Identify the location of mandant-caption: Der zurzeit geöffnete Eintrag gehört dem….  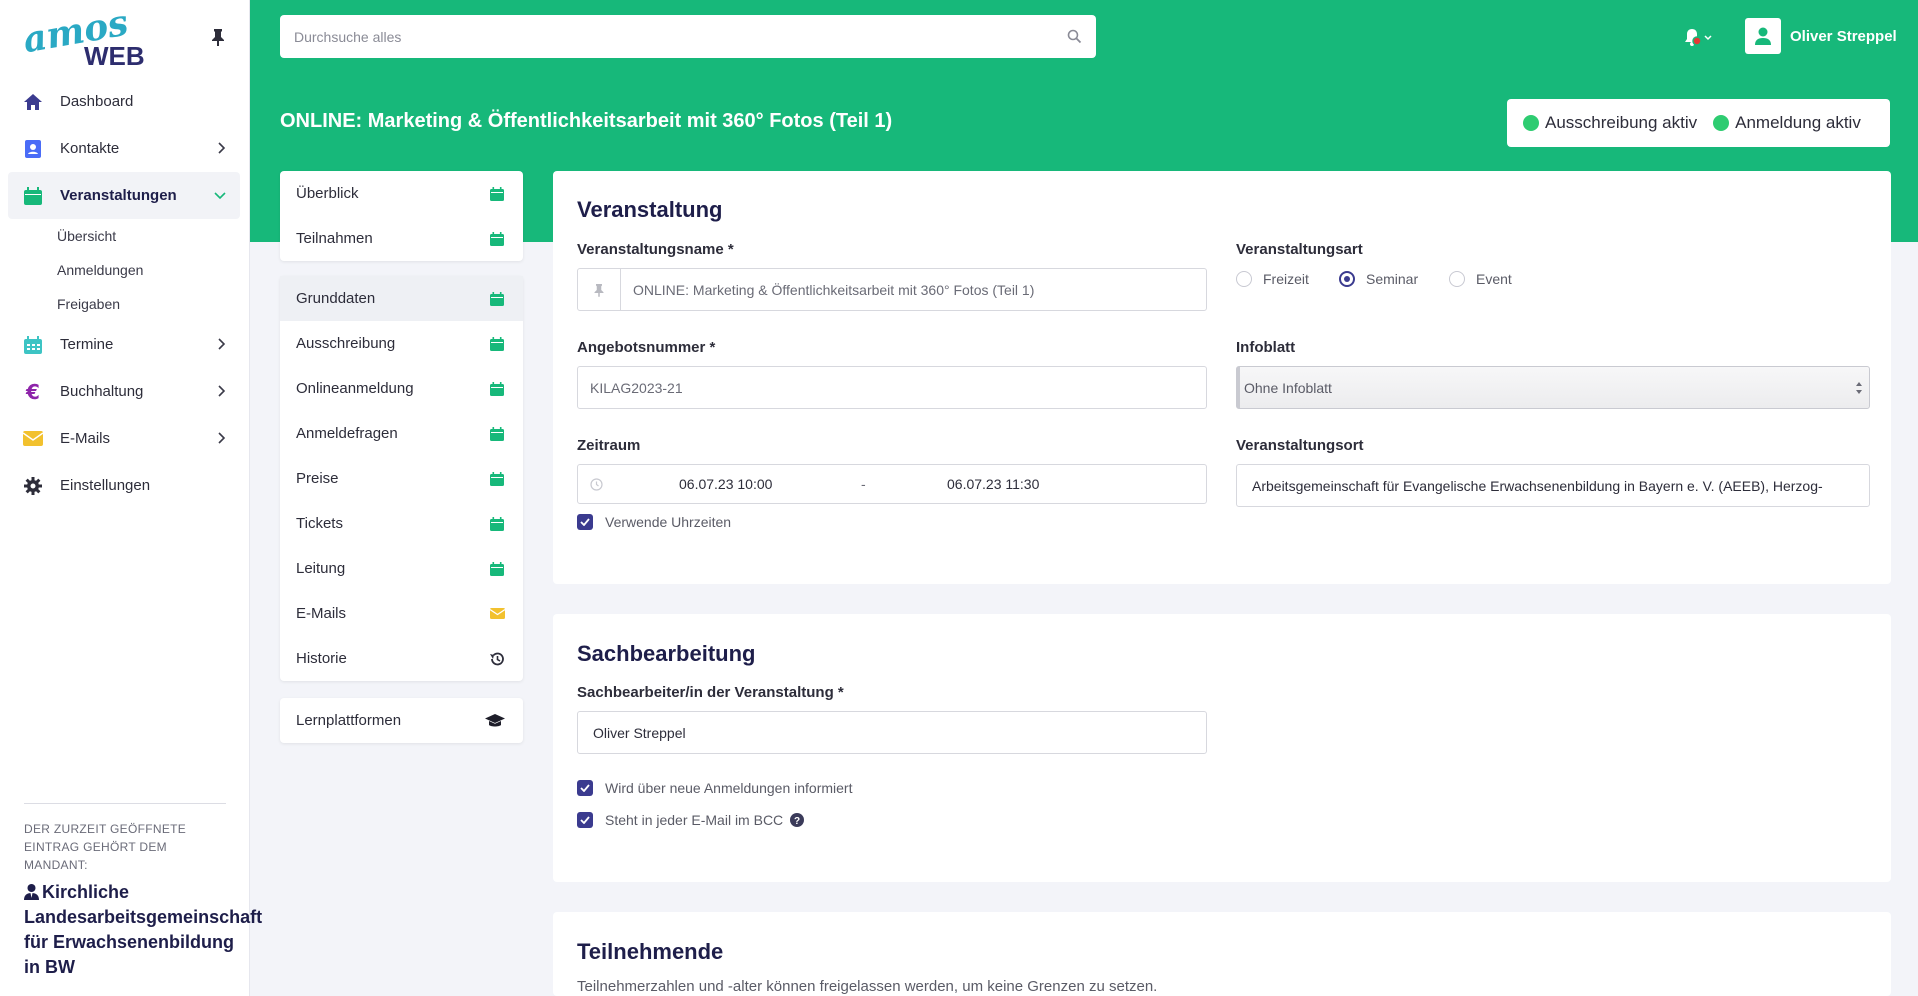
(105, 847).